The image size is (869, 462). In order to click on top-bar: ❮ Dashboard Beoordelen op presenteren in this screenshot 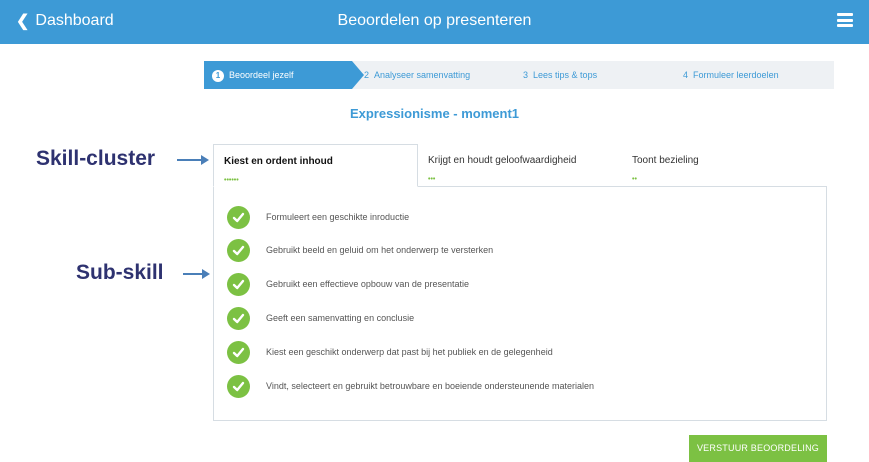, I will do `click(434, 22)`.